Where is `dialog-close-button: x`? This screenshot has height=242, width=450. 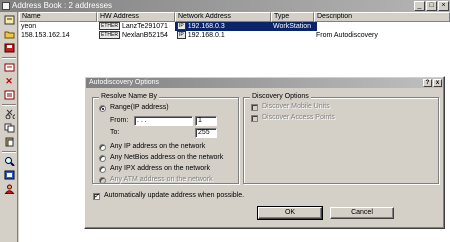
dialog-close-button: x is located at coordinates (437, 83).